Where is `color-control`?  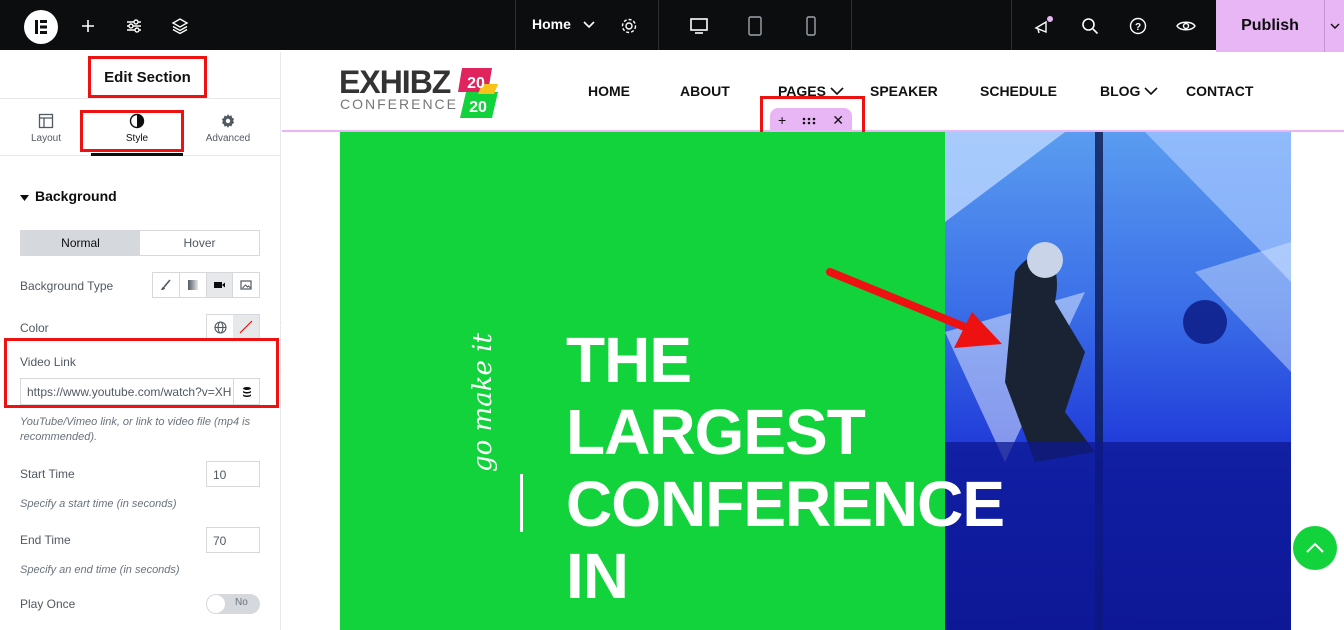 color-control is located at coordinates (233, 327).